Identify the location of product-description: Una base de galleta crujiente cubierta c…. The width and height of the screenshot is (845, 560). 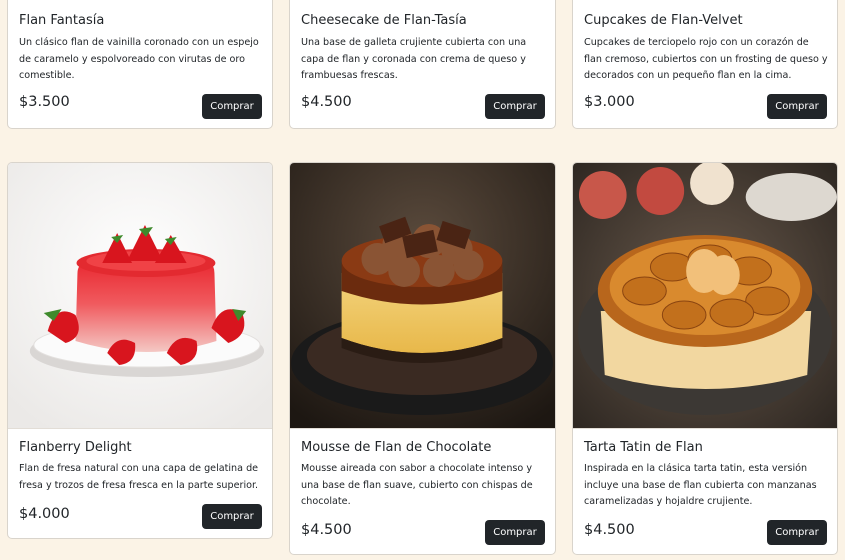
(414, 59).